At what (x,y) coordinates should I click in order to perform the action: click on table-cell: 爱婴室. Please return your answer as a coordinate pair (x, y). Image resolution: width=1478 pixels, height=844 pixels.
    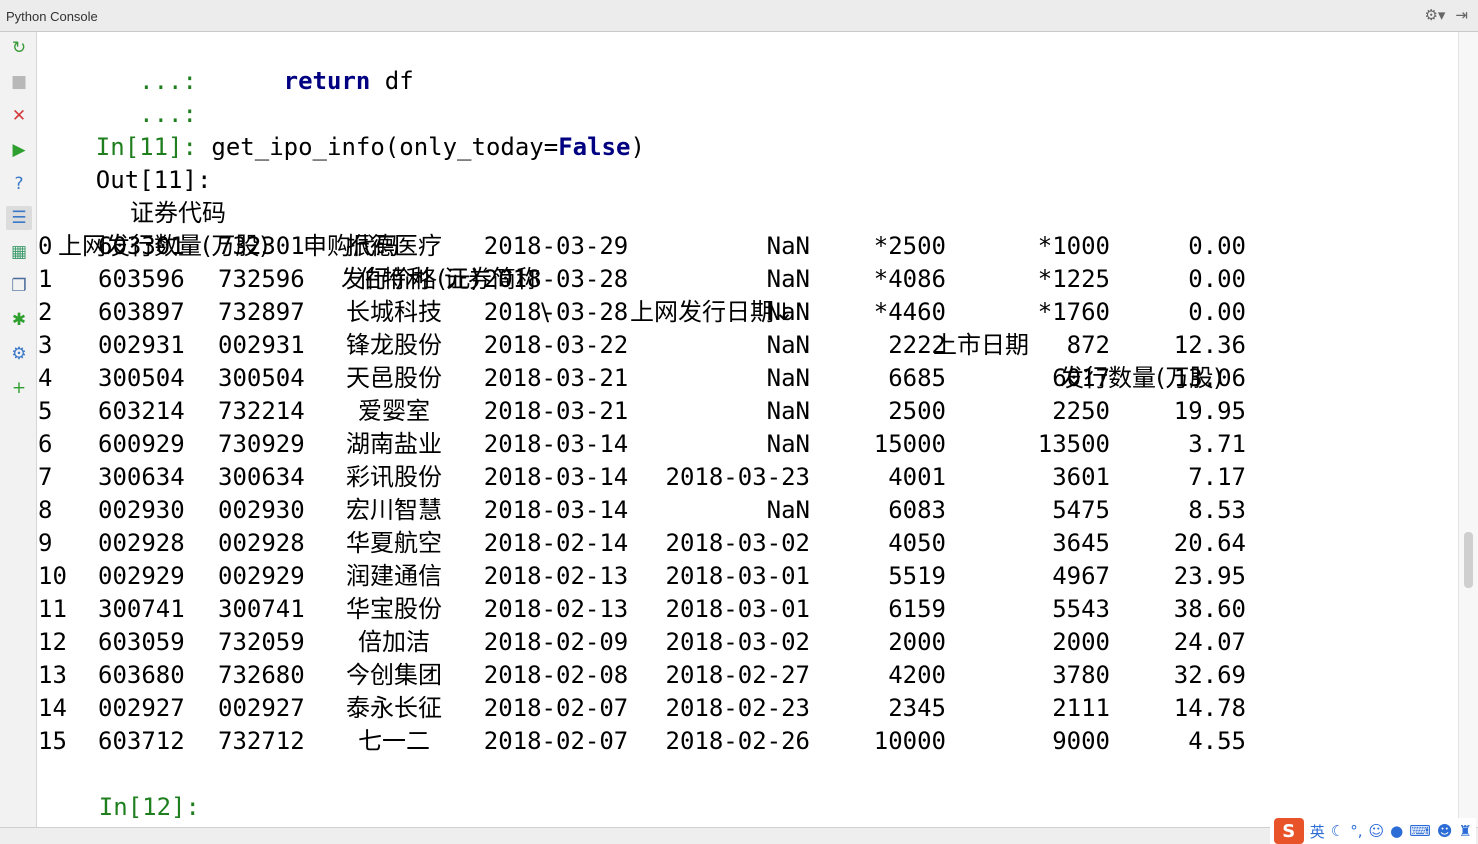
    Looking at the image, I should click on (394, 411).